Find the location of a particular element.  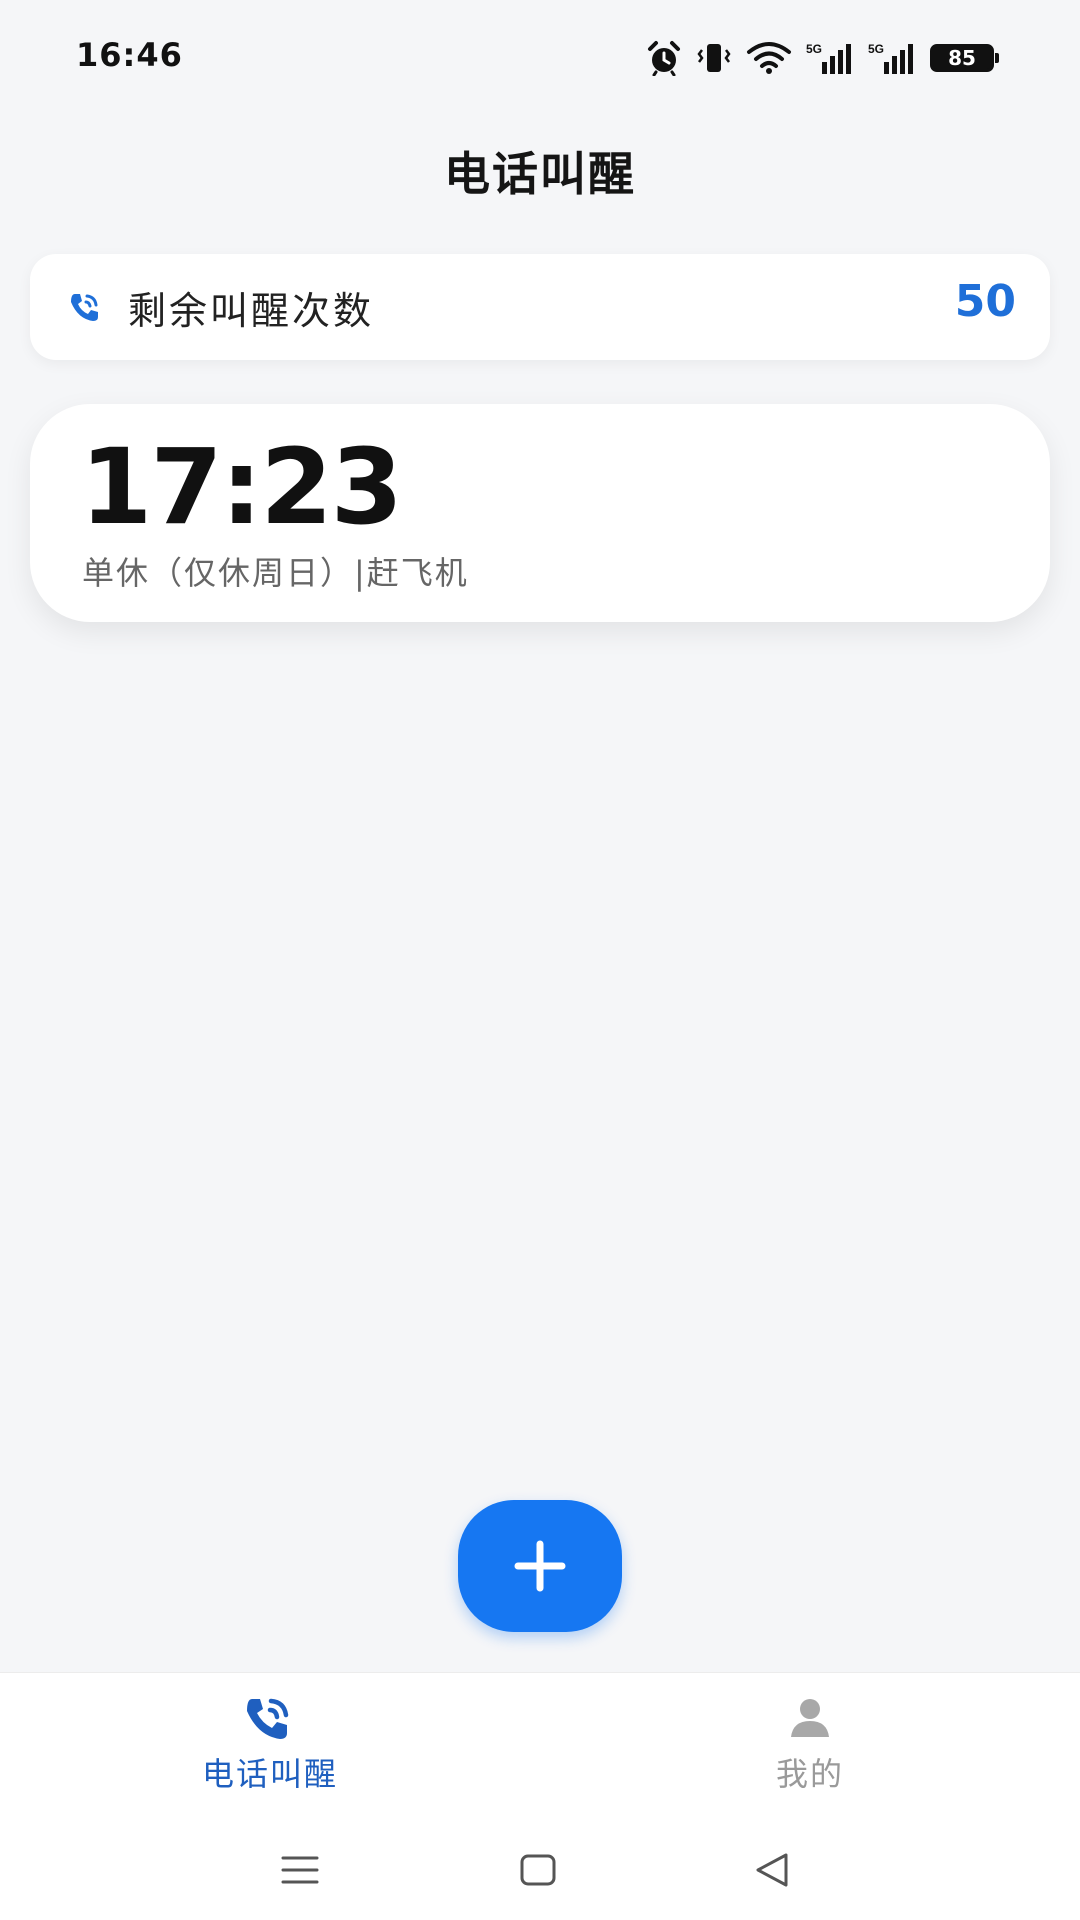

remaining-count-label: 剩余叫醒次数 is located at coordinates (251, 311).